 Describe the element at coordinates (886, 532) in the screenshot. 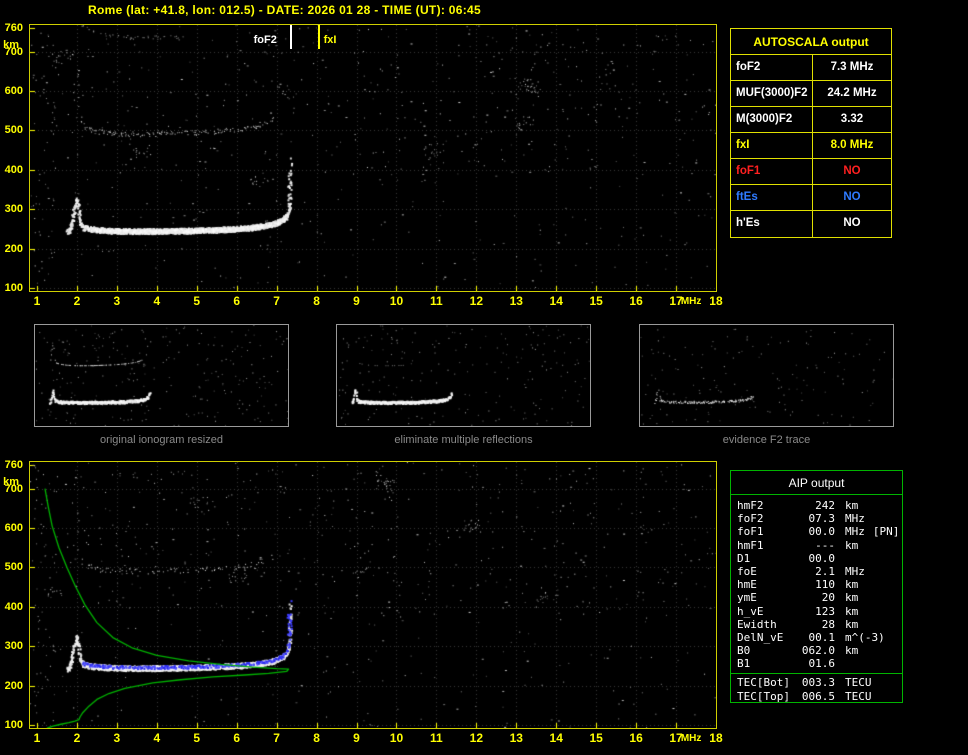

I see `aip-param-note: [PN]` at that location.